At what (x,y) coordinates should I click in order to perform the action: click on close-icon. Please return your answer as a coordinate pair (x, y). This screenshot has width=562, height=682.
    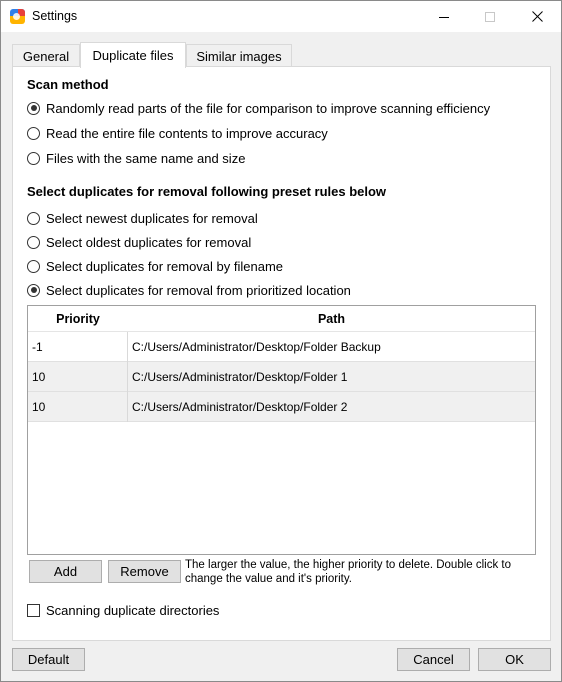
    Looking at the image, I should click on (537, 16).